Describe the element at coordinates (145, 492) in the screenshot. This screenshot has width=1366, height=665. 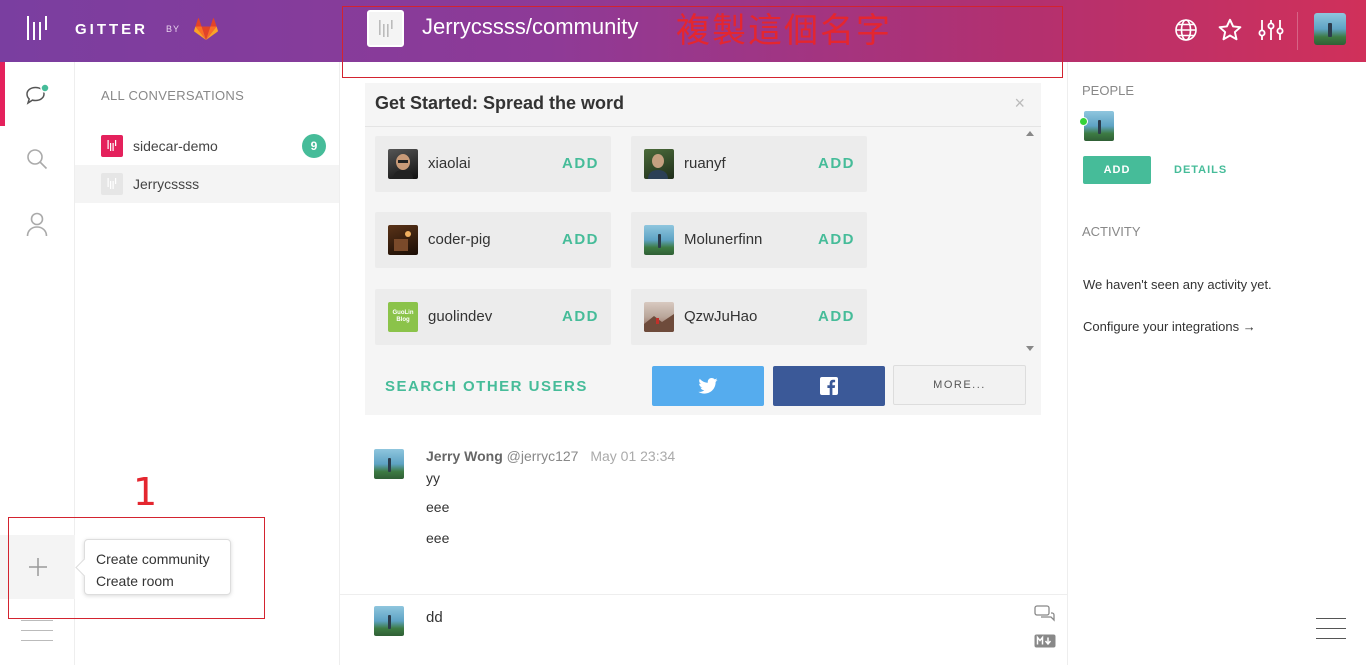
I see `annotation-number: 1` at that location.